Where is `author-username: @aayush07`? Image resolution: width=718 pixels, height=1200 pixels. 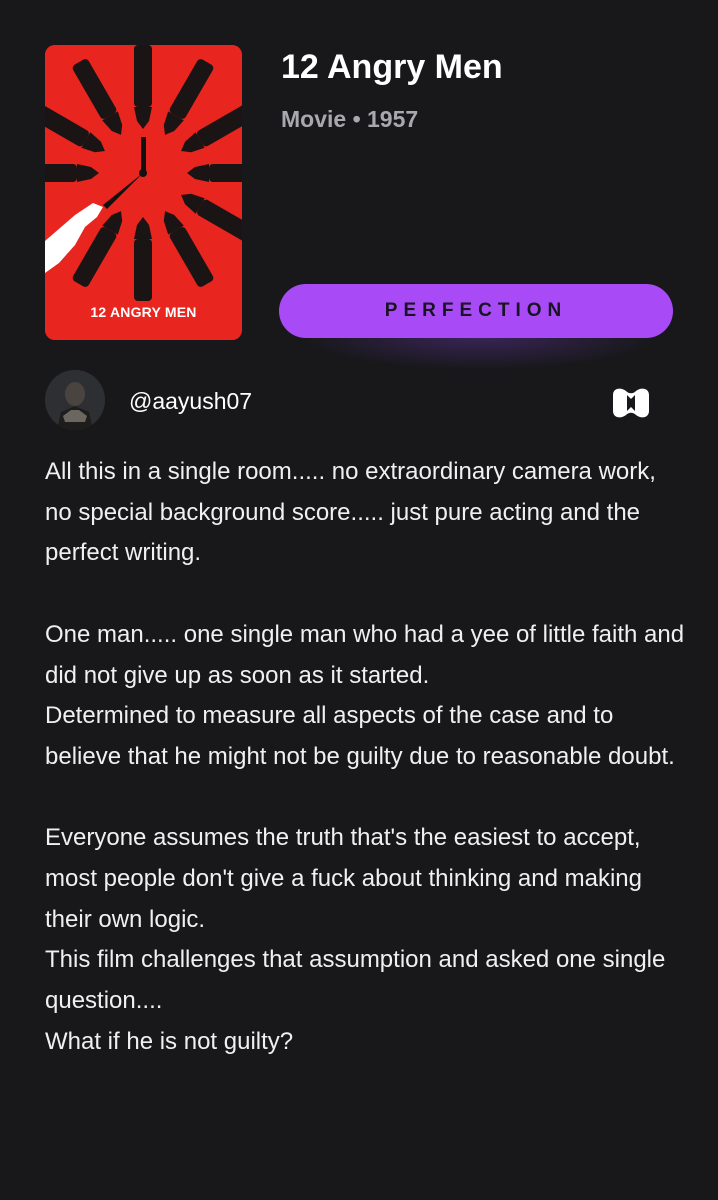 author-username: @aayush07 is located at coordinates (190, 401).